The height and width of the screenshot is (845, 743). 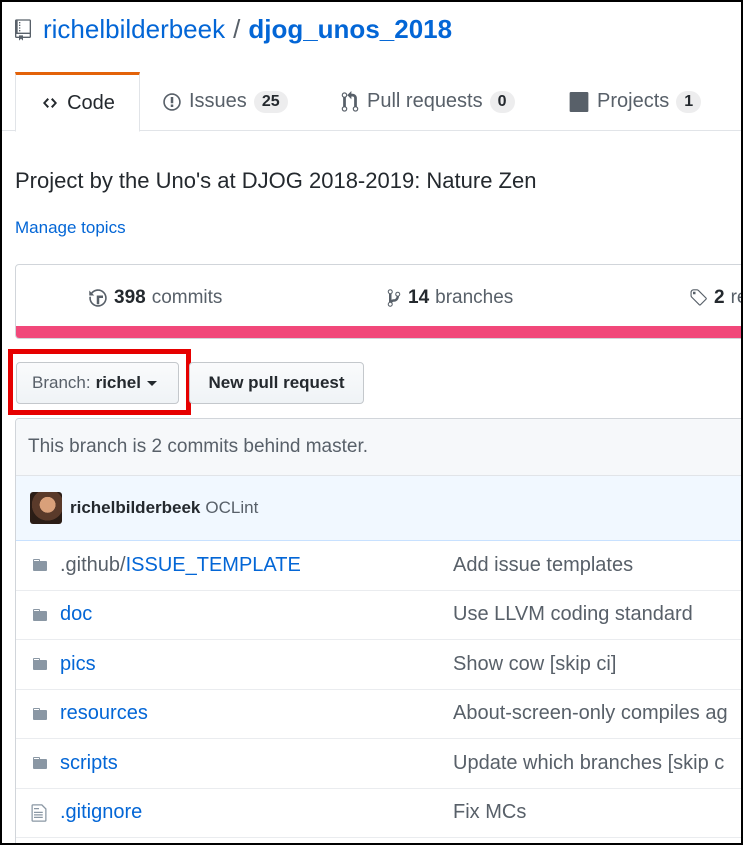 I want to click on tab-label: Issues, so click(x=218, y=101).